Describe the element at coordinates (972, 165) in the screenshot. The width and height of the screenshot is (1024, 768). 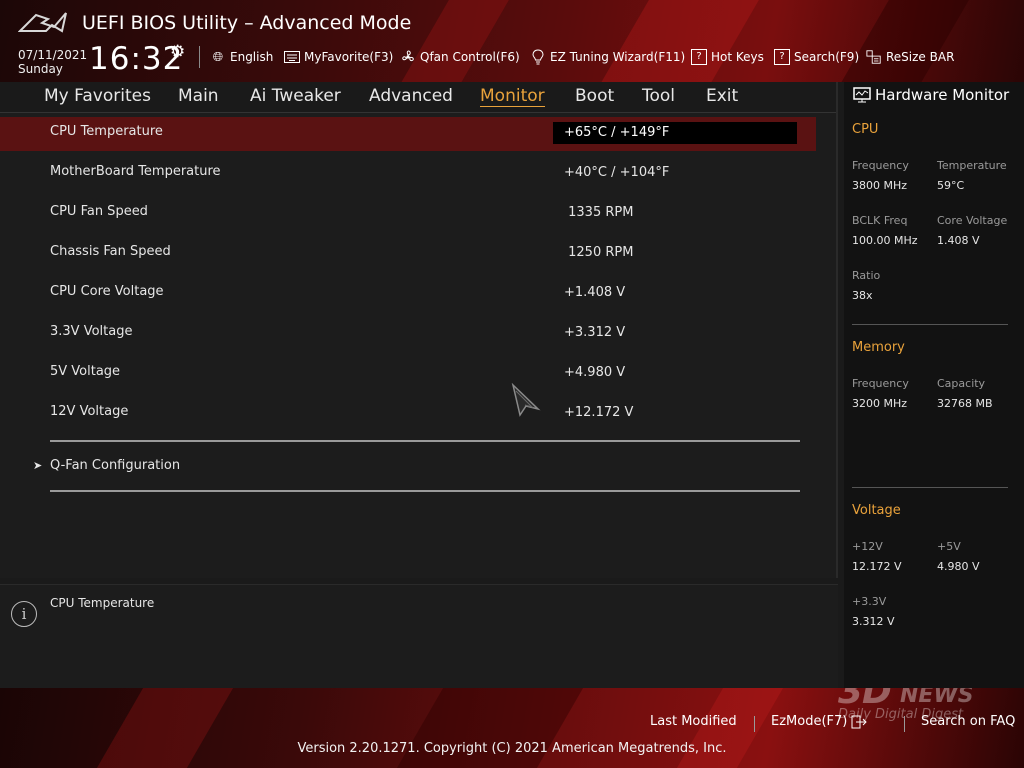
I see `cpu-temperature-label: Temperature` at that location.